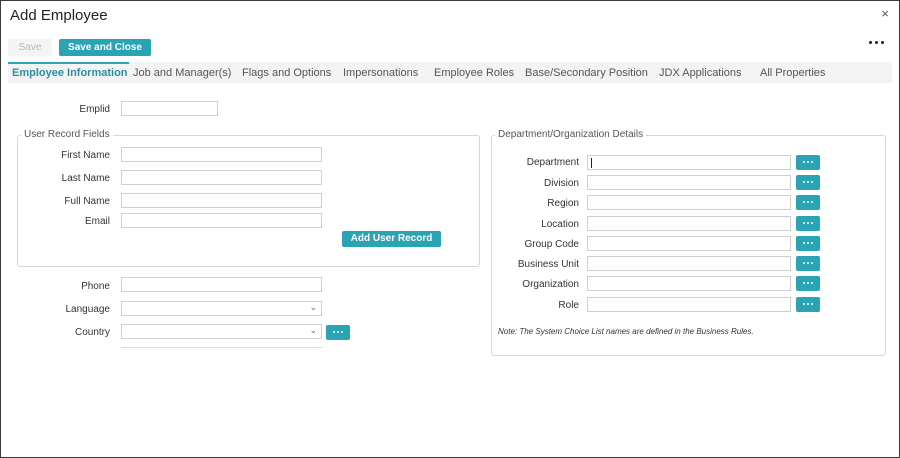 The image size is (900, 458). What do you see at coordinates (105, 47) in the screenshot?
I see `save-and-close-button: Save and Close` at bounding box center [105, 47].